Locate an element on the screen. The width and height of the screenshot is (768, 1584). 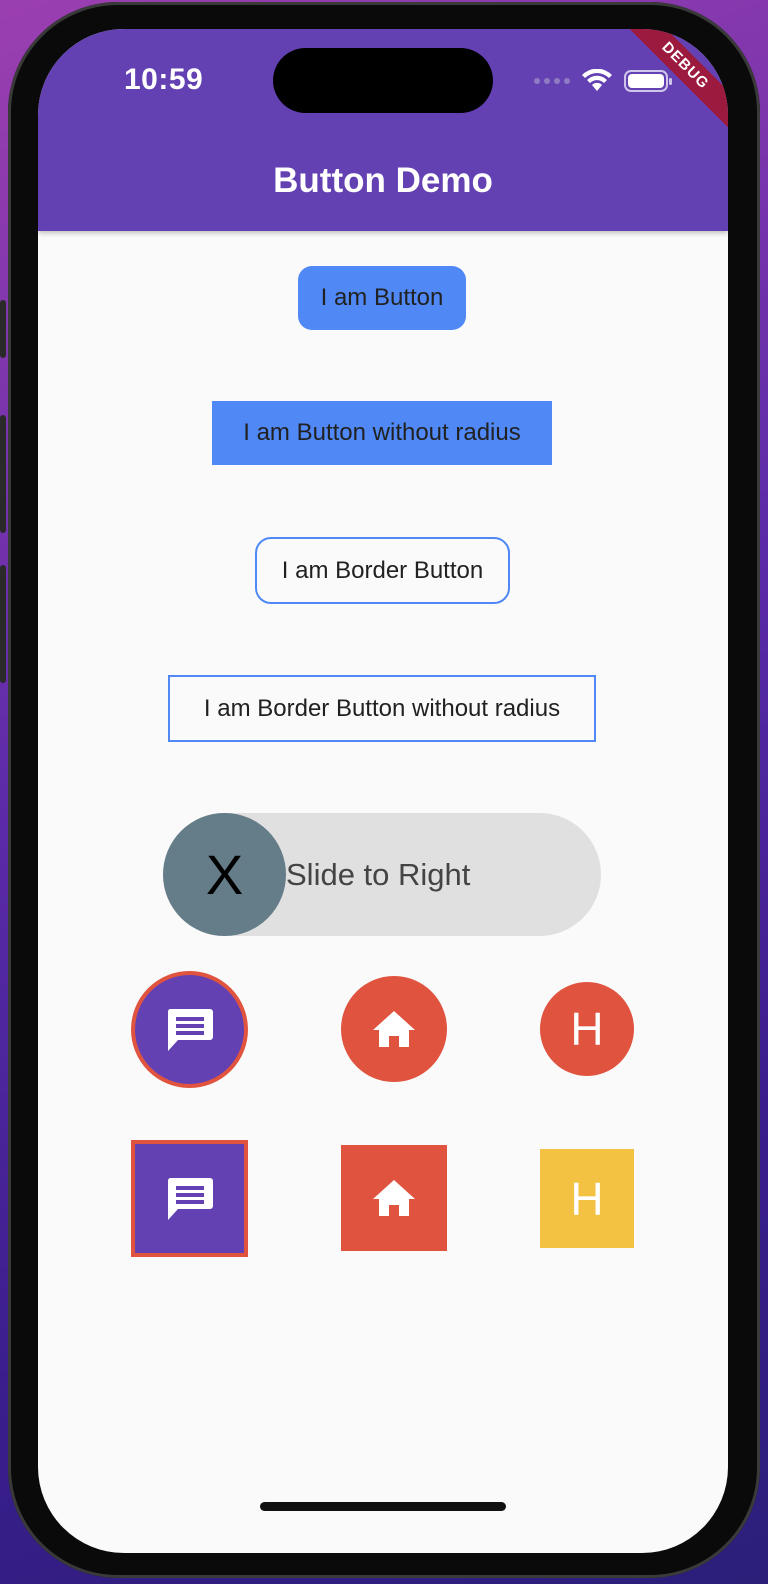
home-indicator is located at coordinates (383, 1506).